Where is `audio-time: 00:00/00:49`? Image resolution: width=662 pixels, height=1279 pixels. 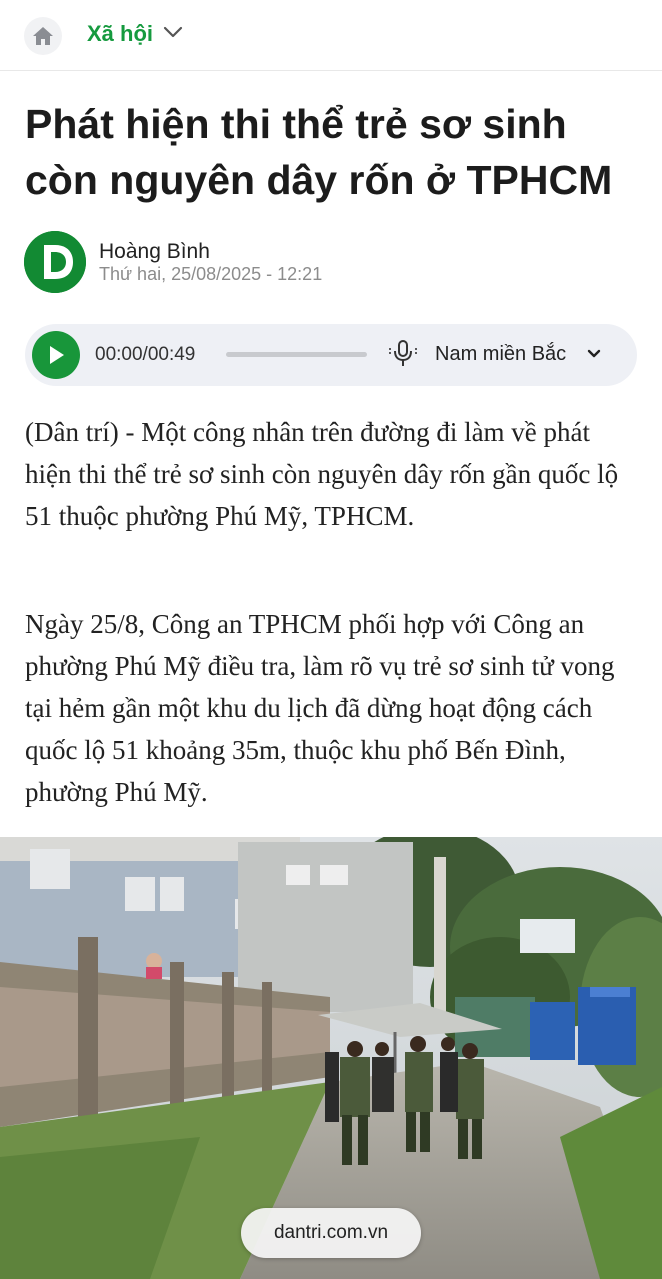
audio-time: 00:00/00:49 is located at coordinates (145, 354).